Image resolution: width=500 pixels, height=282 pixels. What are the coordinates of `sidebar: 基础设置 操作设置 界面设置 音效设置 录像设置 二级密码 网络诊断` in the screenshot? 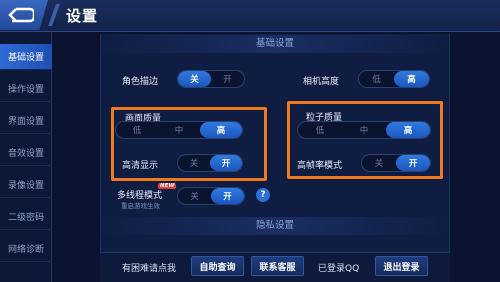 It's located at (26, 157).